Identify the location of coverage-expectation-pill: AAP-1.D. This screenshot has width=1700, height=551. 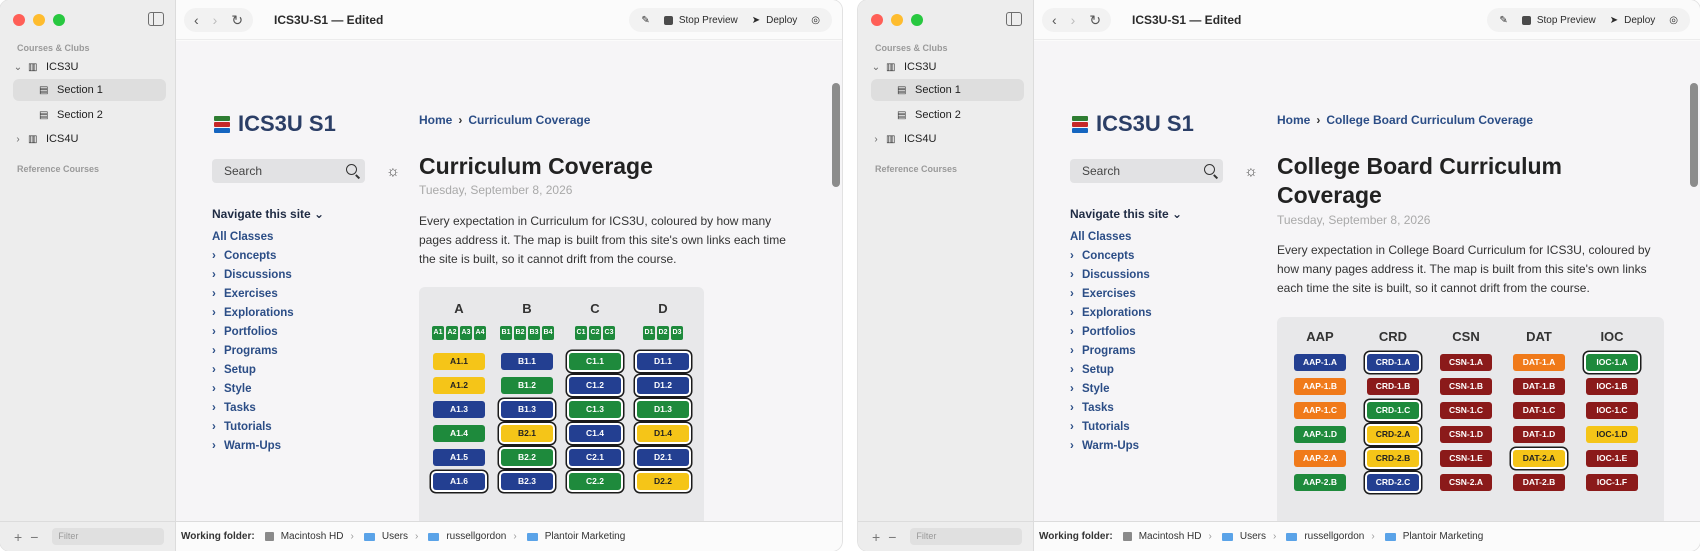
(1320, 434).